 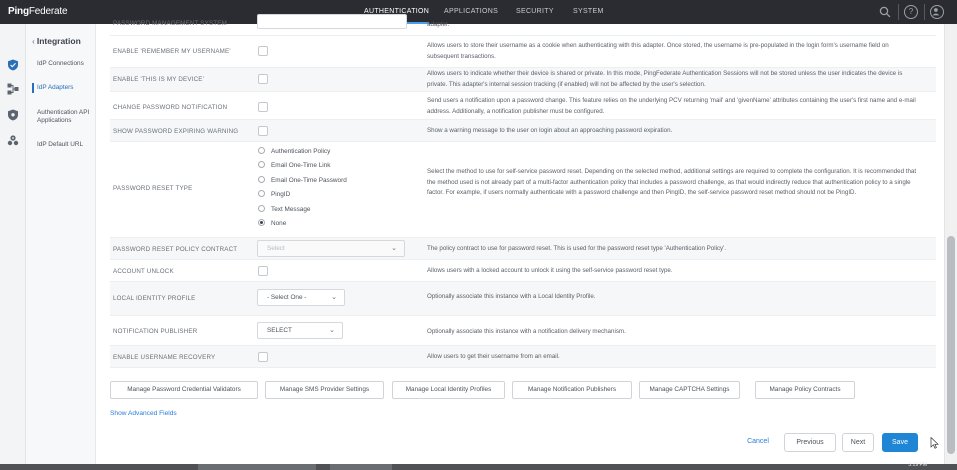 What do you see at coordinates (164, 357) in the screenshot?
I see `setting-label: ENABLE USERNAME RECOVERY` at bounding box center [164, 357].